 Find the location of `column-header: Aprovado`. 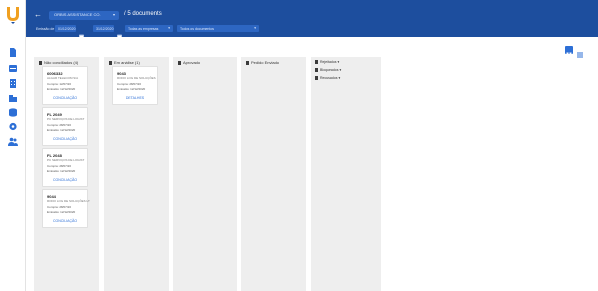

column-header: Aprovado is located at coordinates (189, 62).